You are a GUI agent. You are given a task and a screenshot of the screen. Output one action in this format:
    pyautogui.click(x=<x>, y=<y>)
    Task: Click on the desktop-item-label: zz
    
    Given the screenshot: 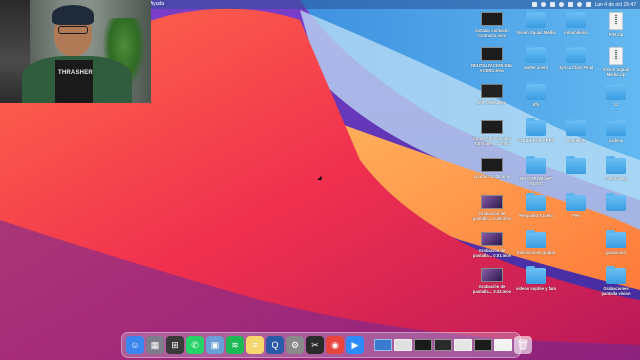 What is the action you would take?
    pyautogui.click(x=616, y=104)
    